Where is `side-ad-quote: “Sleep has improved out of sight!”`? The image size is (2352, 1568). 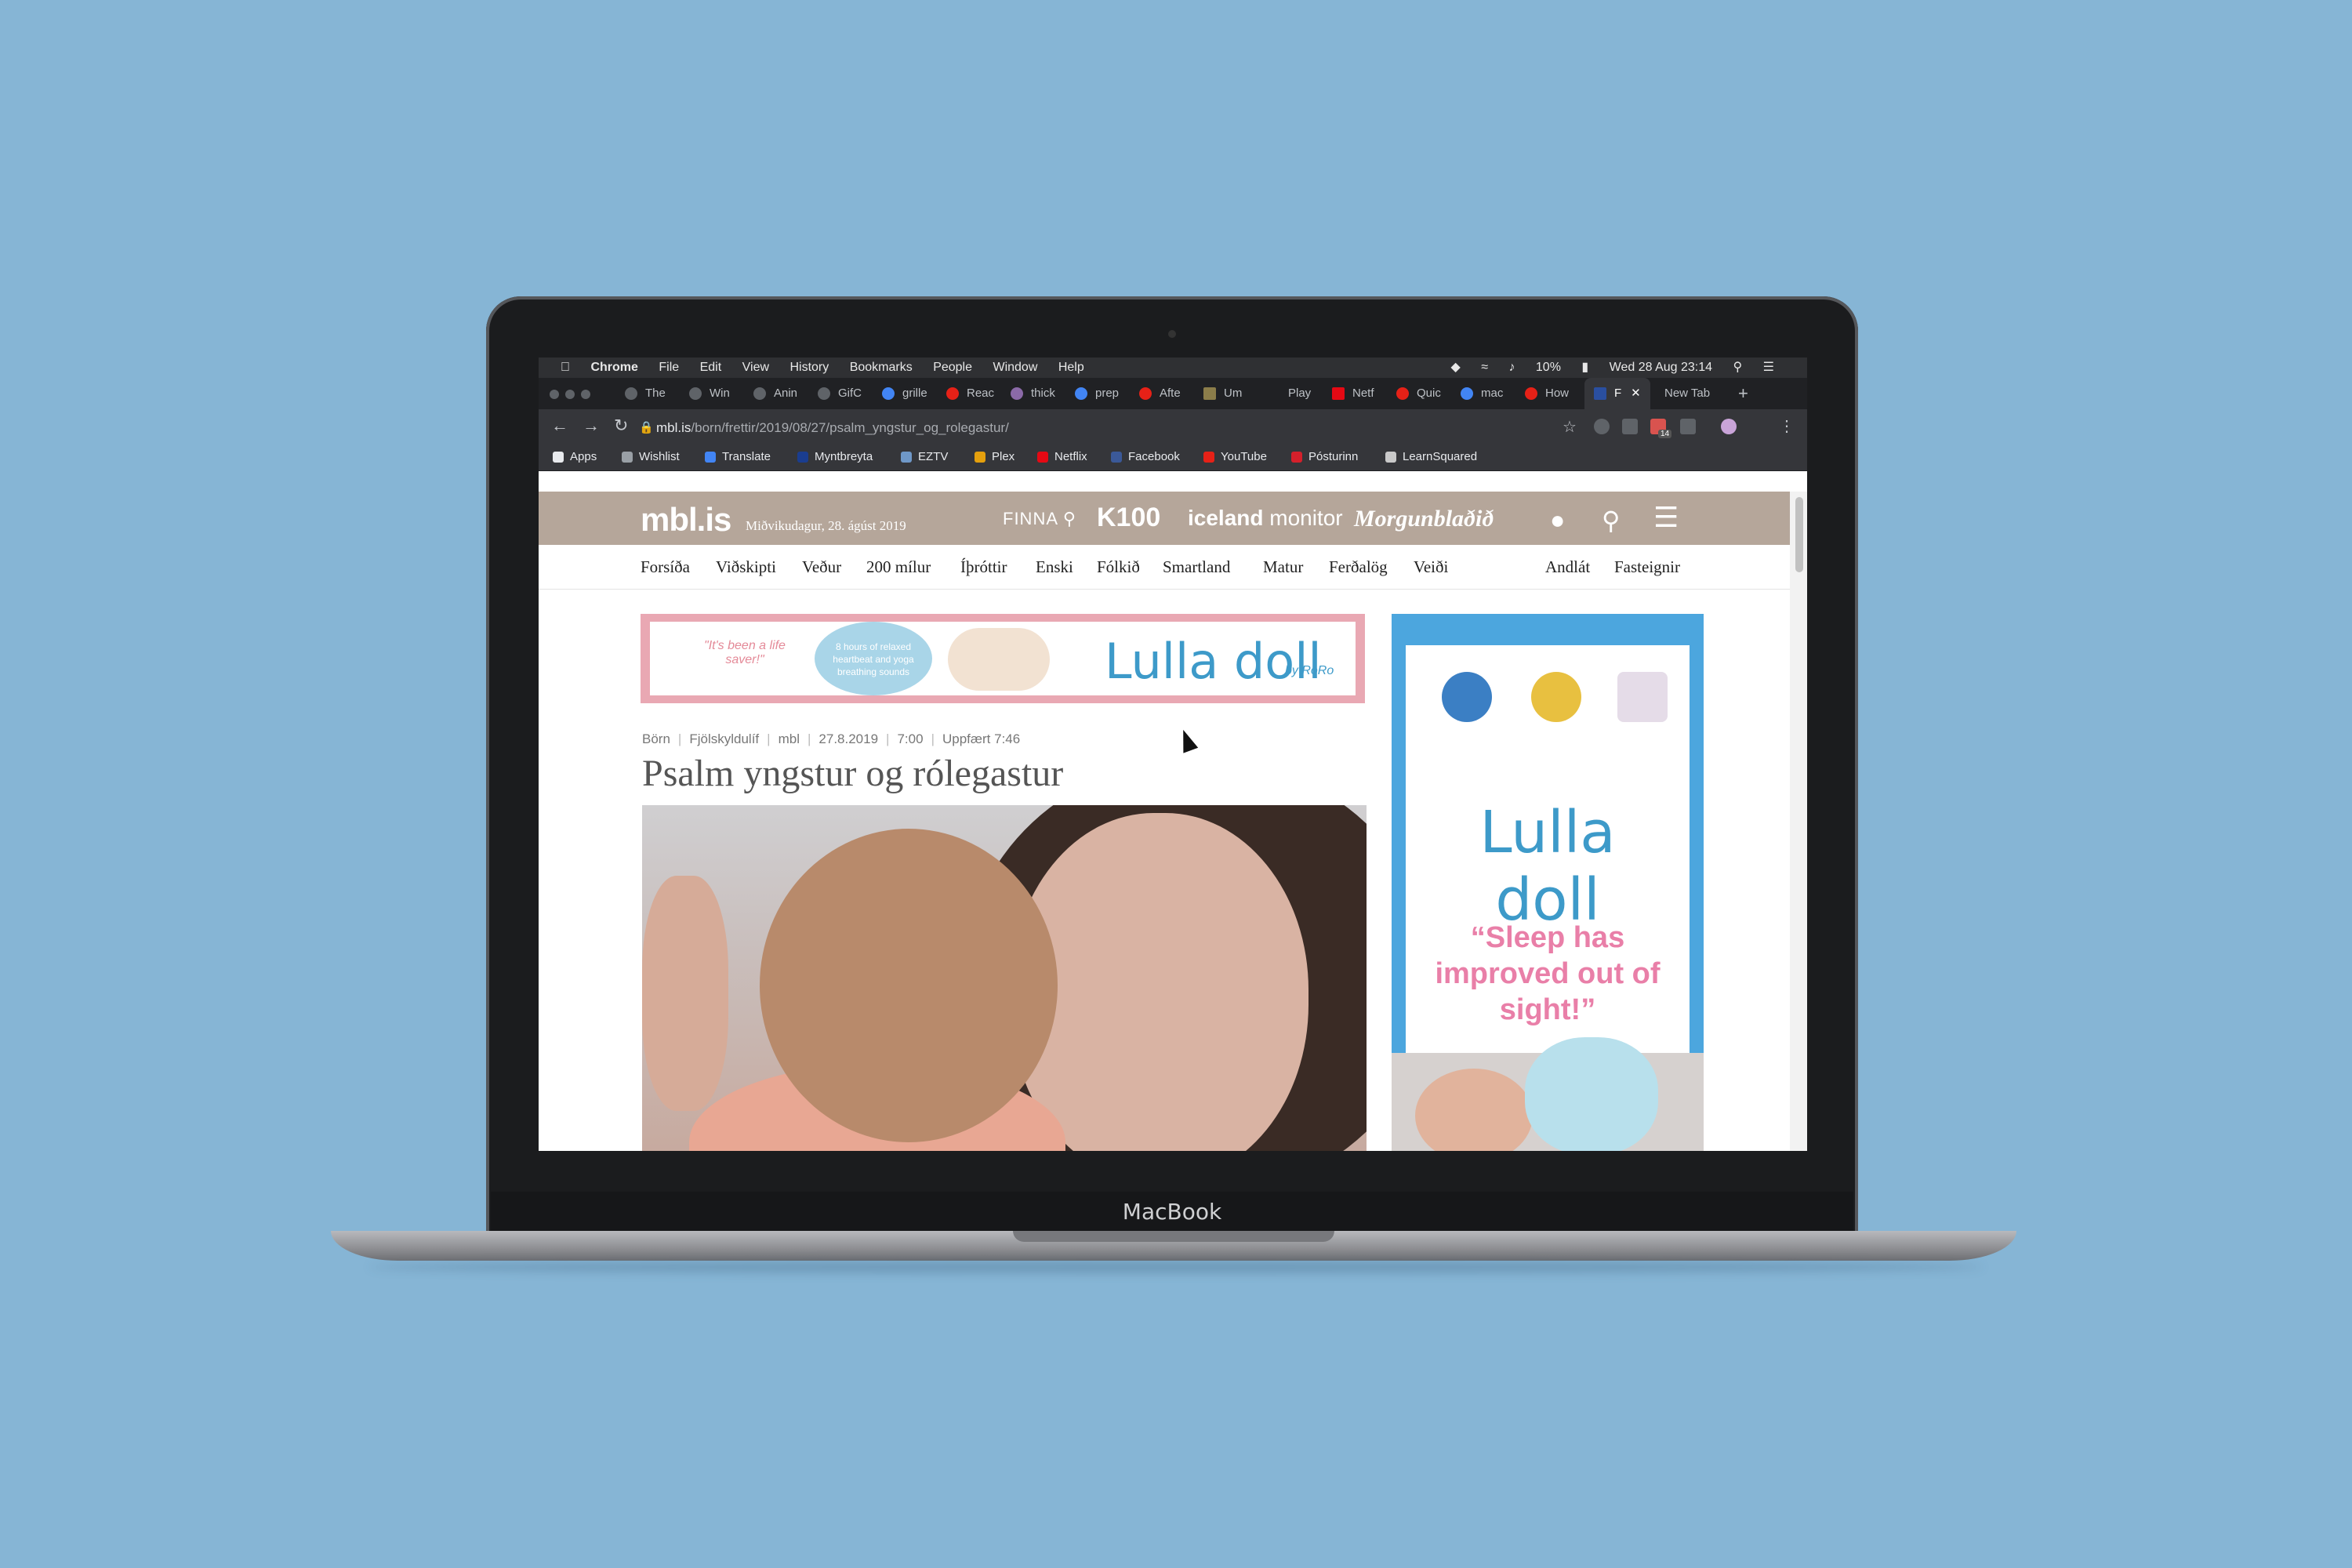 side-ad-quote: “Sleep has improved out of sight!” is located at coordinates (1548, 973).